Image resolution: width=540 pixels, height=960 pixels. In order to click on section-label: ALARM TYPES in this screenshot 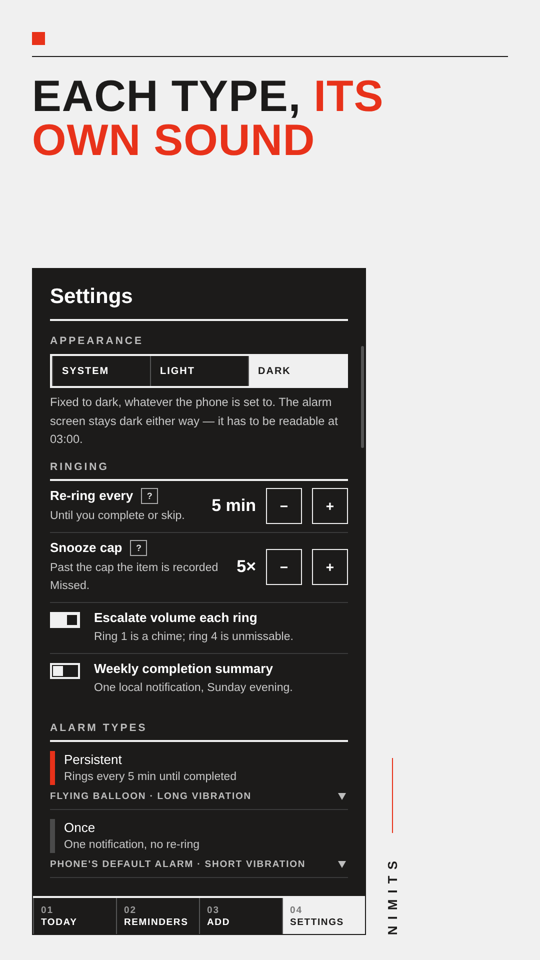, I will do `click(199, 732)`.